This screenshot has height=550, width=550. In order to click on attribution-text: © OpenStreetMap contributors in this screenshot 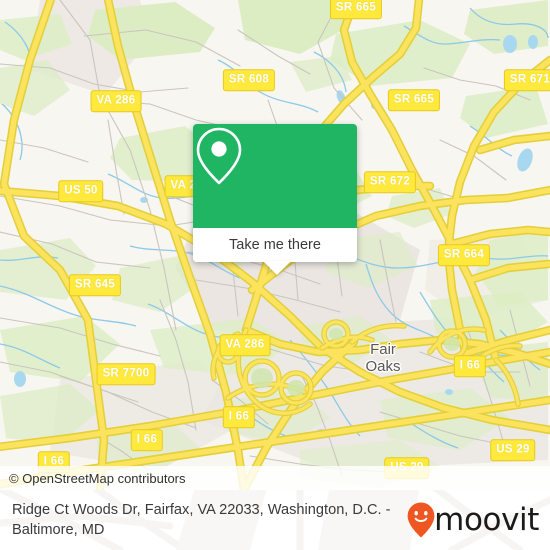, I will do `click(97, 478)`.